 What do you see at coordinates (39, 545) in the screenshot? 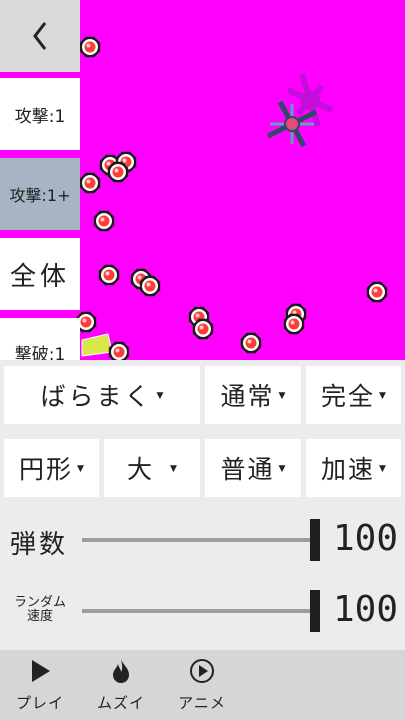
I see `bullet-count-label: 弾数` at bounding box center [39, 545].